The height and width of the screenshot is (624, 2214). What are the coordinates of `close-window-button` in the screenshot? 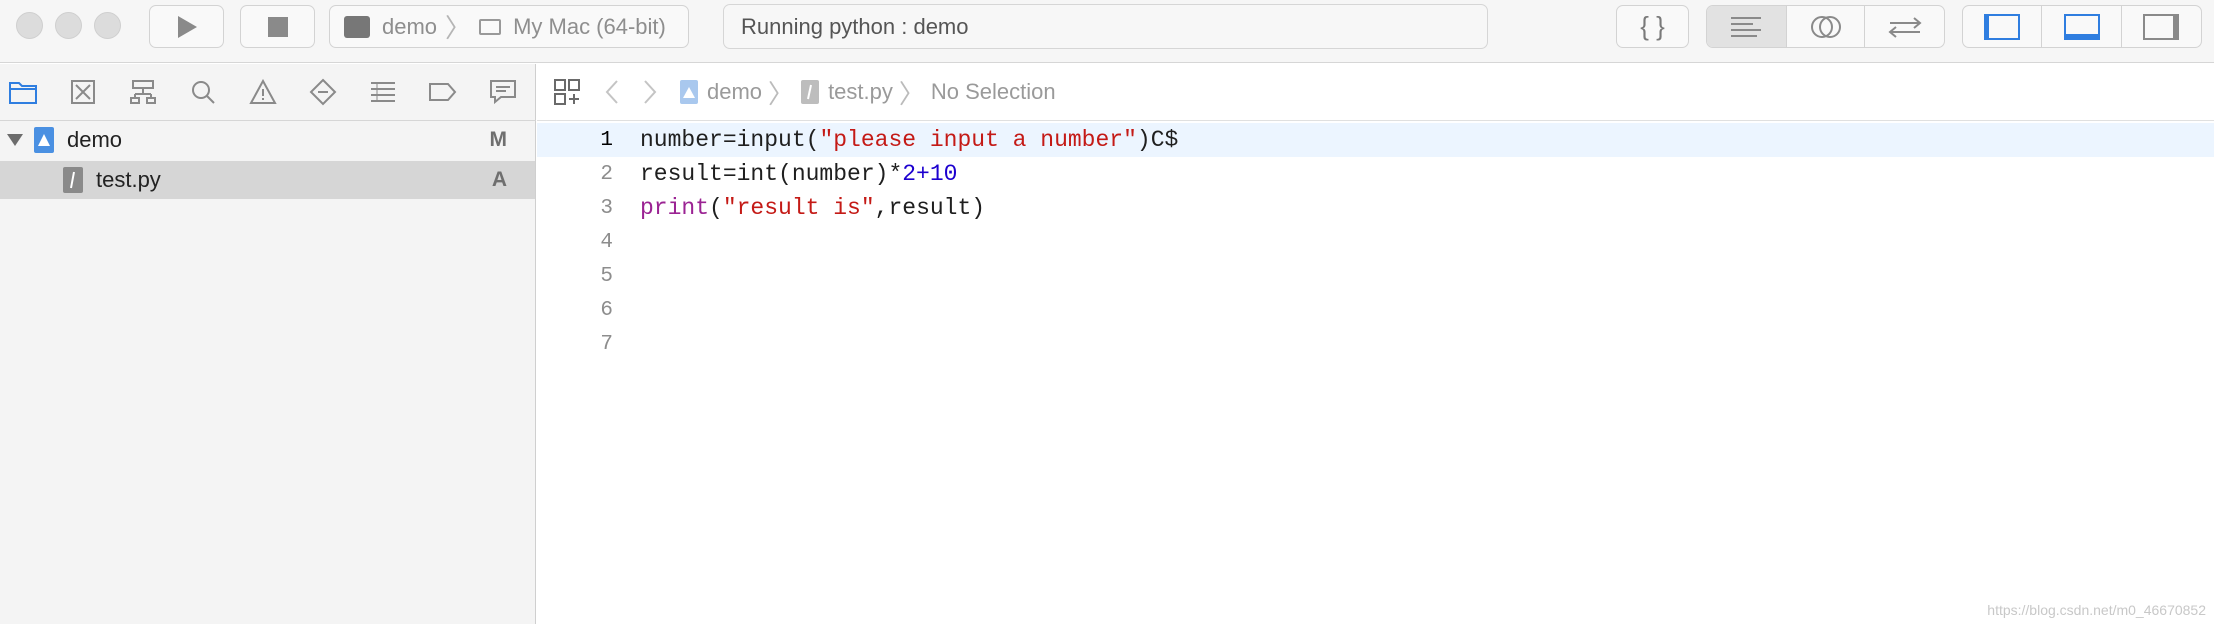 It's located at (29, 25).